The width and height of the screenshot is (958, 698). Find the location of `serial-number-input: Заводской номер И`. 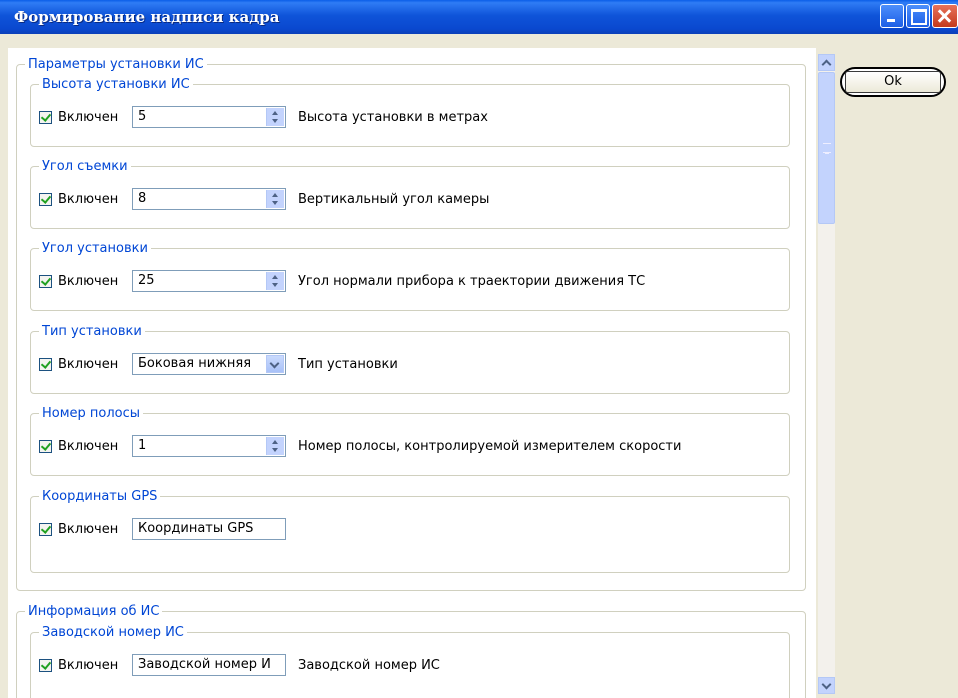

serial-number-input: Заводской номер И is located at coordinates (209, 665).